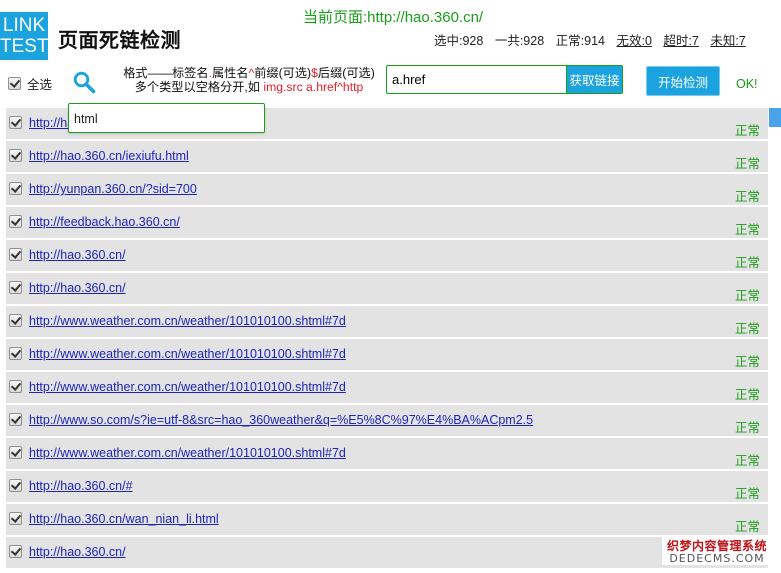 This screenshot has height=573, width=781. What do you see at coordinates (40, 85) in the screenshot?
I see `select-all-label: 全选` at bounding box center [40, 85].